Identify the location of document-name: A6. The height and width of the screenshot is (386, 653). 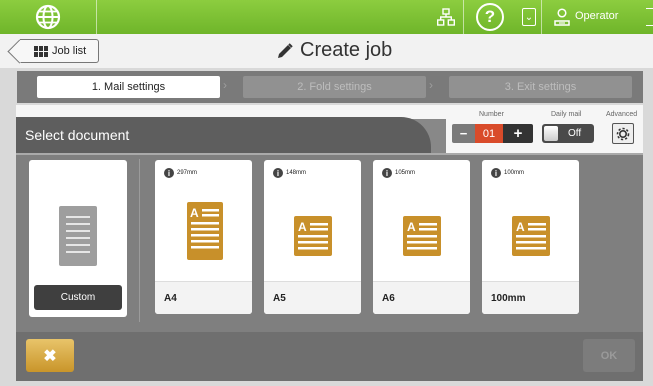
(388, 298).